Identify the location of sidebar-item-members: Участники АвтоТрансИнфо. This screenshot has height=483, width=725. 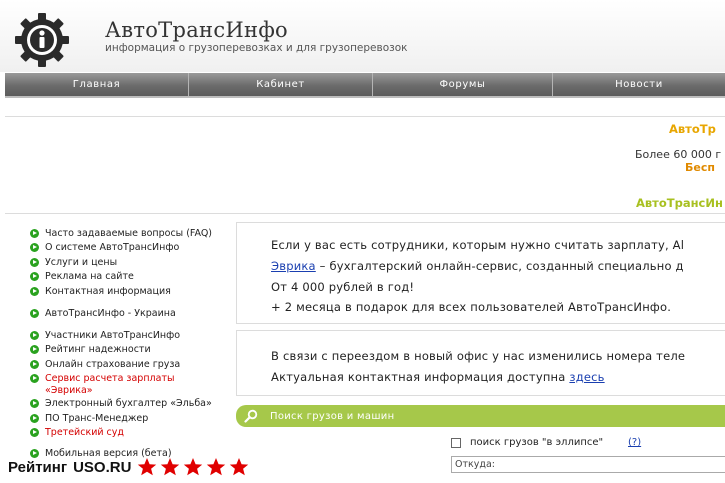
(105, 336).